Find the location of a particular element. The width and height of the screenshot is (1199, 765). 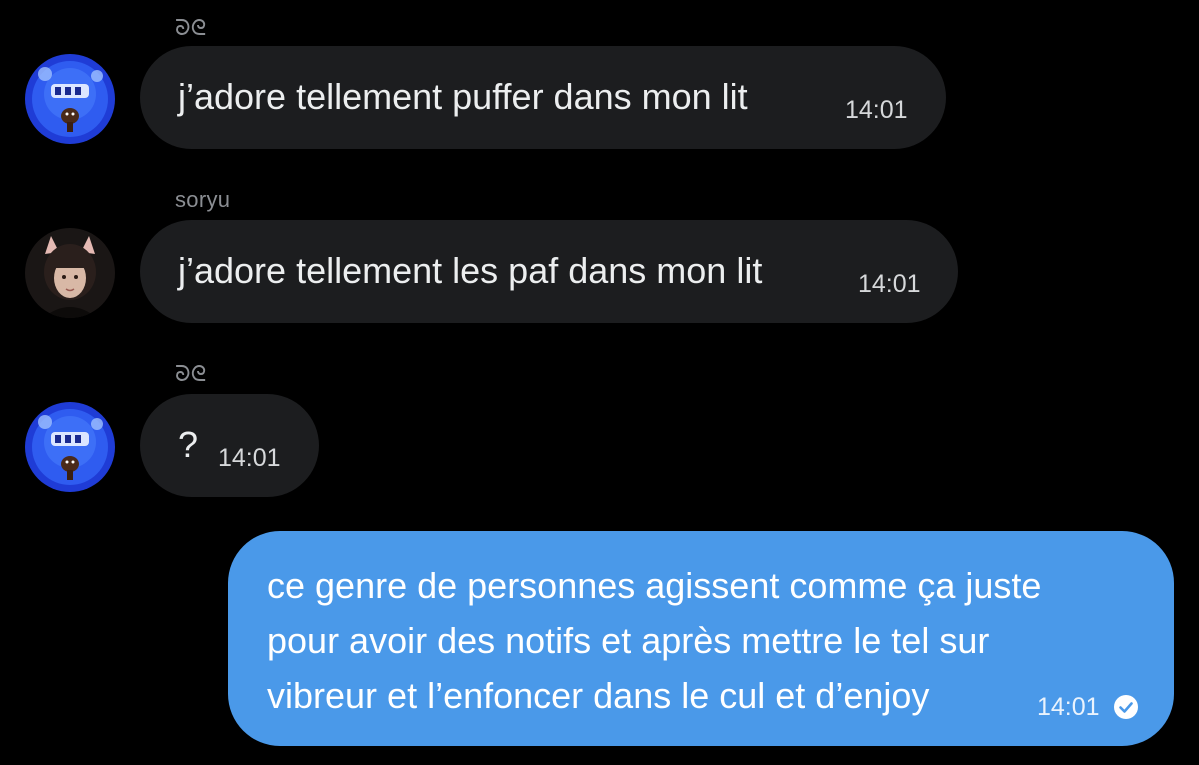

sender-name: soryu is located at coordinates (203, 199).